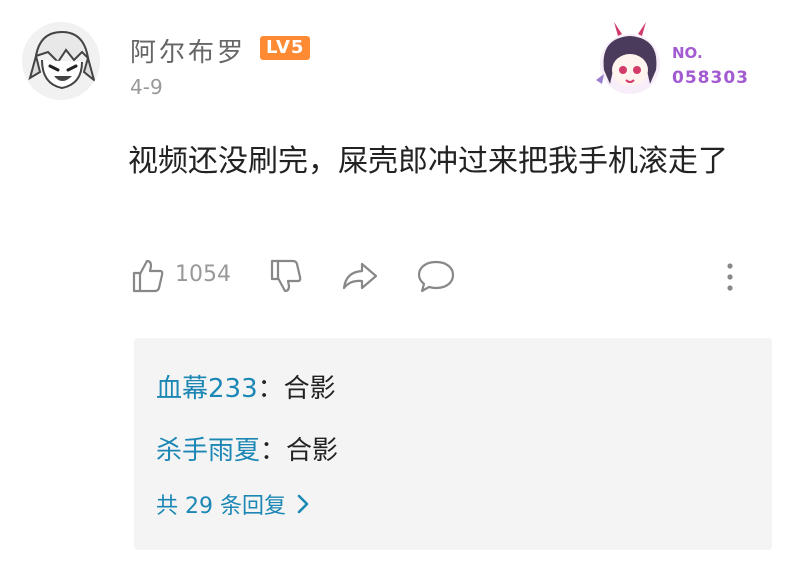  What do you see at coordinates (360, 276) in the screenshot?
I see `share-icon` at bounding box center [360, 276].